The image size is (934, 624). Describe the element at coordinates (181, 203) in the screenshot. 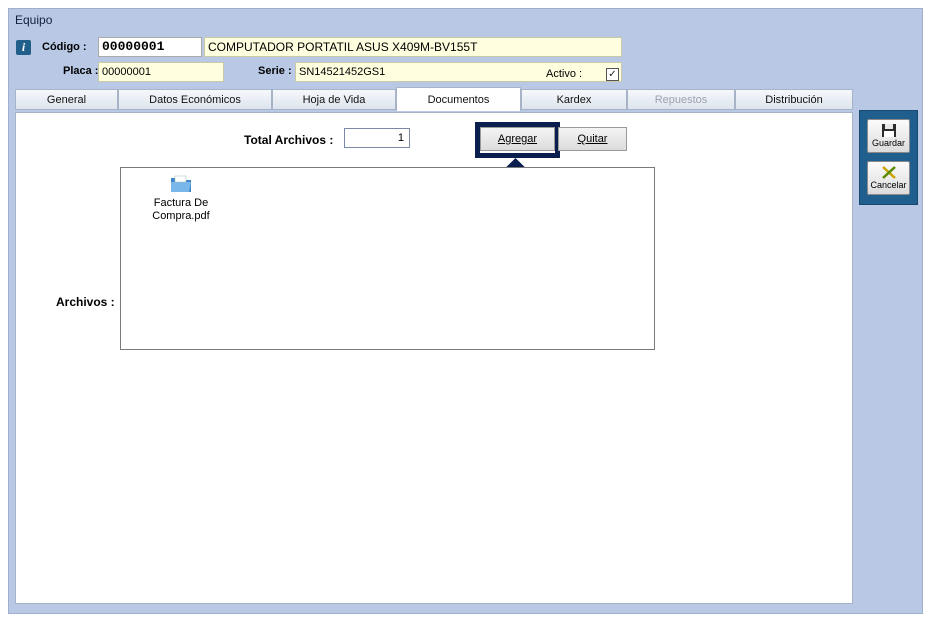

I see `file-name-line1: Factura De` at that location.